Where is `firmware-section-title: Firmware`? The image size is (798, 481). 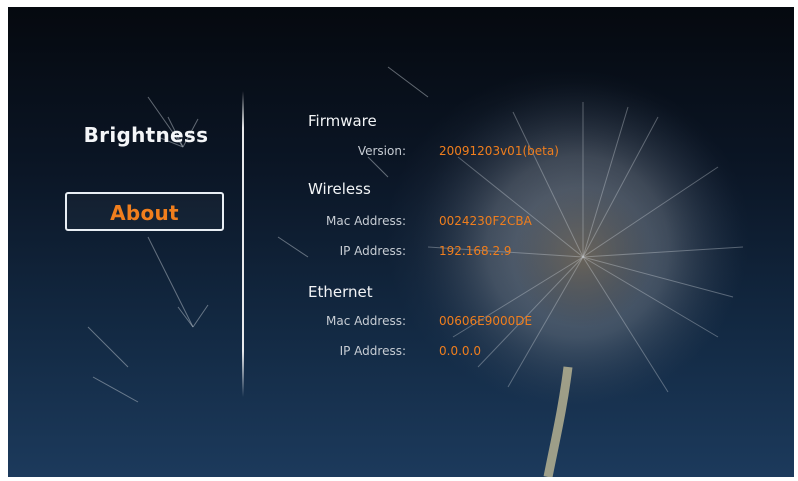 firmware-section-title: Firmware is located at coordinates (342, 121).